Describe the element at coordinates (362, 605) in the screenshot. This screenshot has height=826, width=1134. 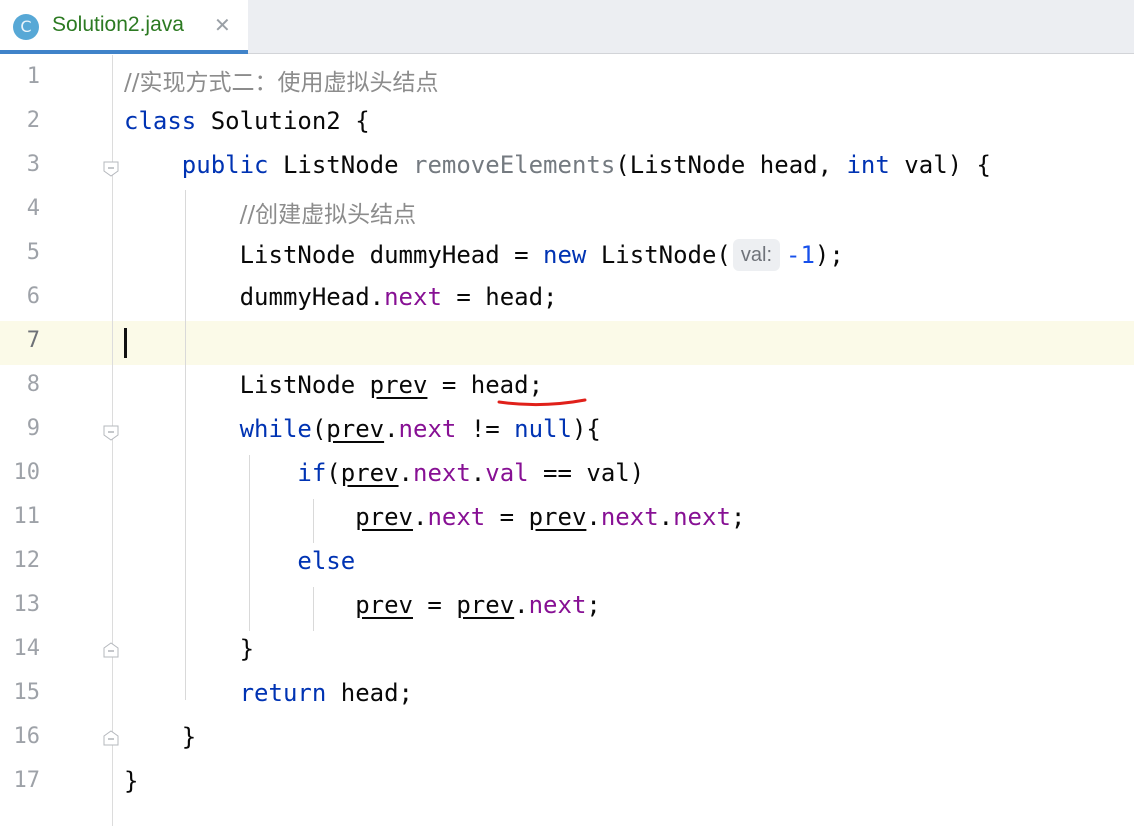
I see `code-text: prev = prev.next;` at that location.